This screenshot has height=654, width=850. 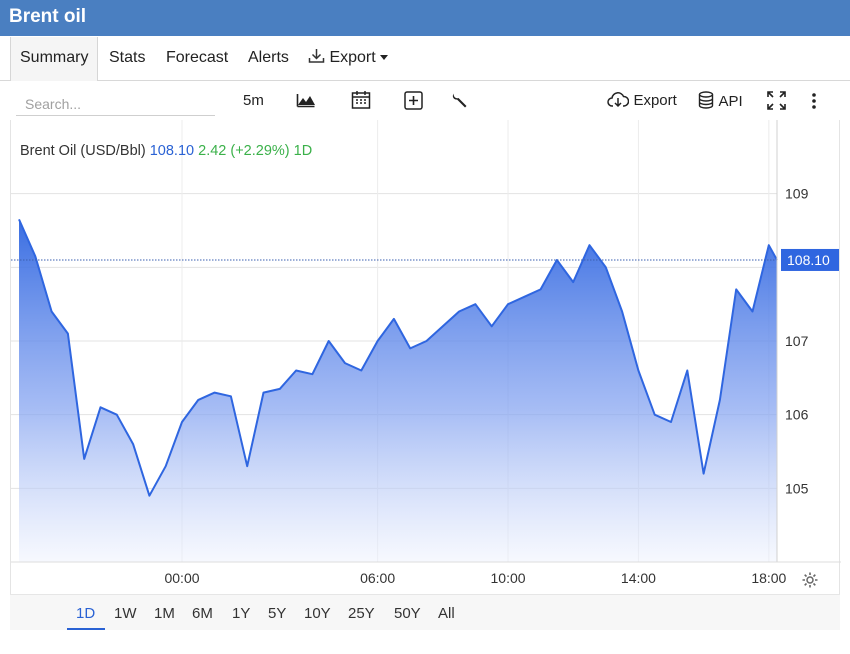 What do you see at coordinates (797, 194) in the screenshot?
I see `y-tick-label: 109` at bounding box center [797, 194].